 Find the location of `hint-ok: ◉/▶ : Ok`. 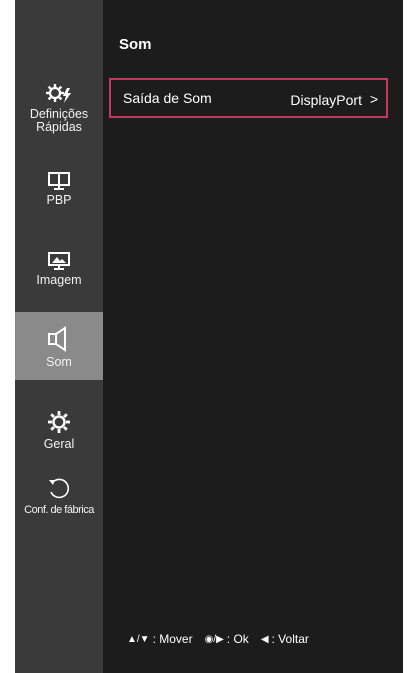

hint-ok: ◉/▶ : Ok is located at coordinates (227, 639).